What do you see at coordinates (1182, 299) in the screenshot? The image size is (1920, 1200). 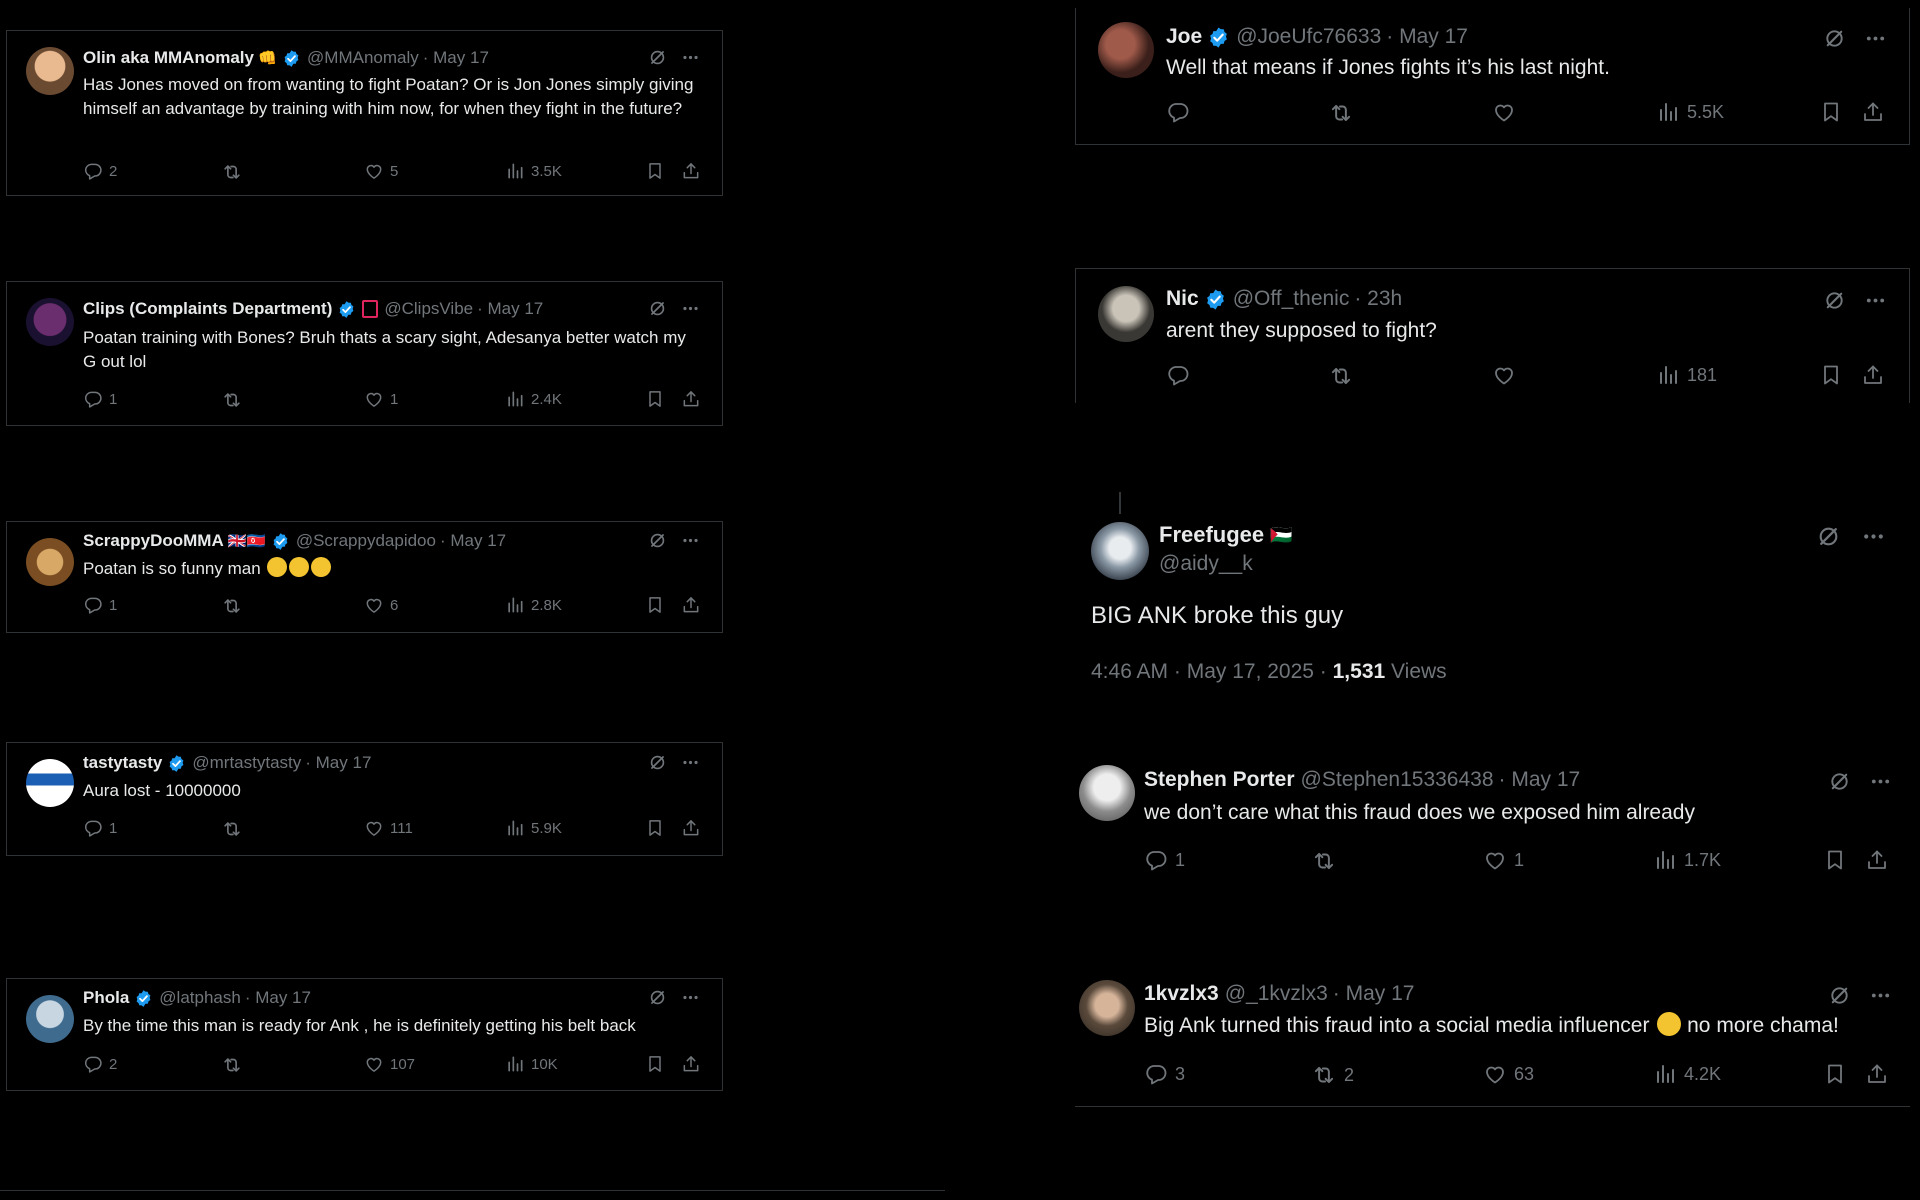 I see `author-name: Nic` at bounding box center [1182, 299].